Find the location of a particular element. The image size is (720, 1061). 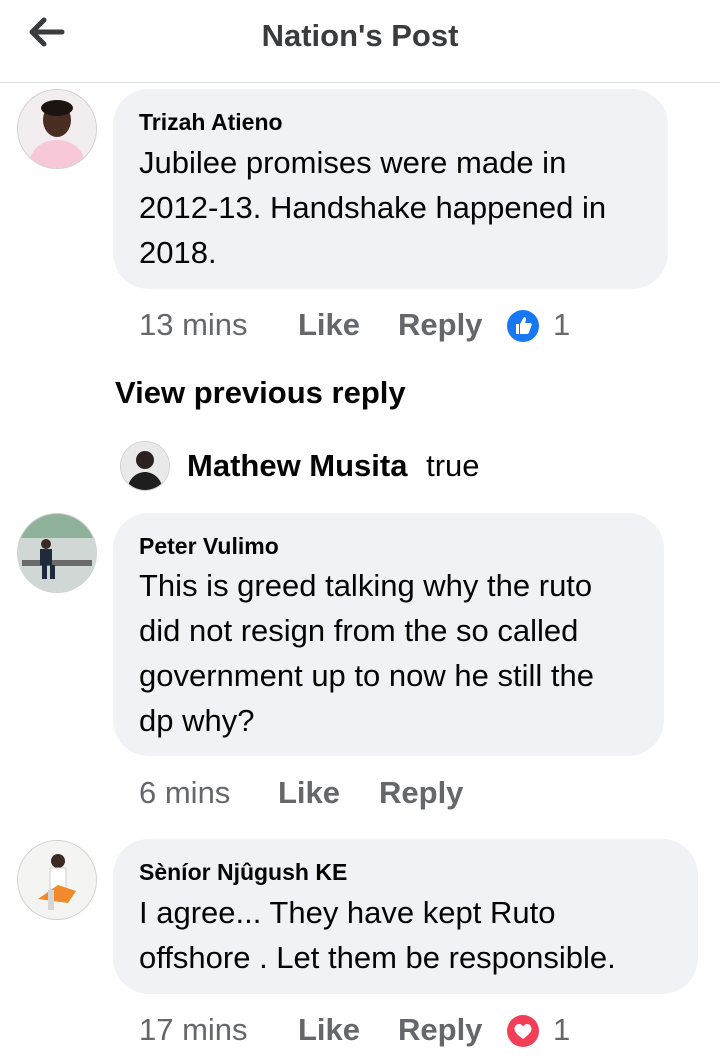

comment-timestamp: 17 mins is located at coordinates (193, 1029).